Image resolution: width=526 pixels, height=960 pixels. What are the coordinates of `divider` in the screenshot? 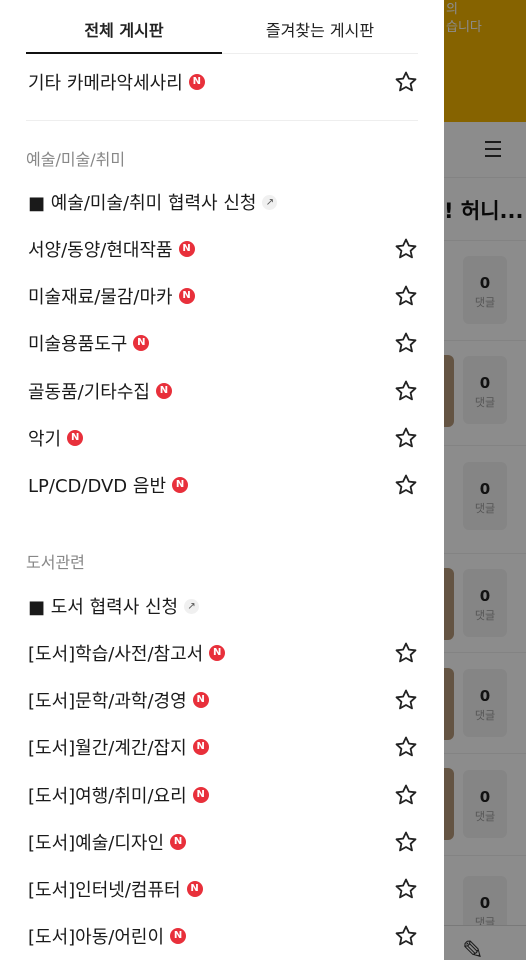 It's located at (222, 120).